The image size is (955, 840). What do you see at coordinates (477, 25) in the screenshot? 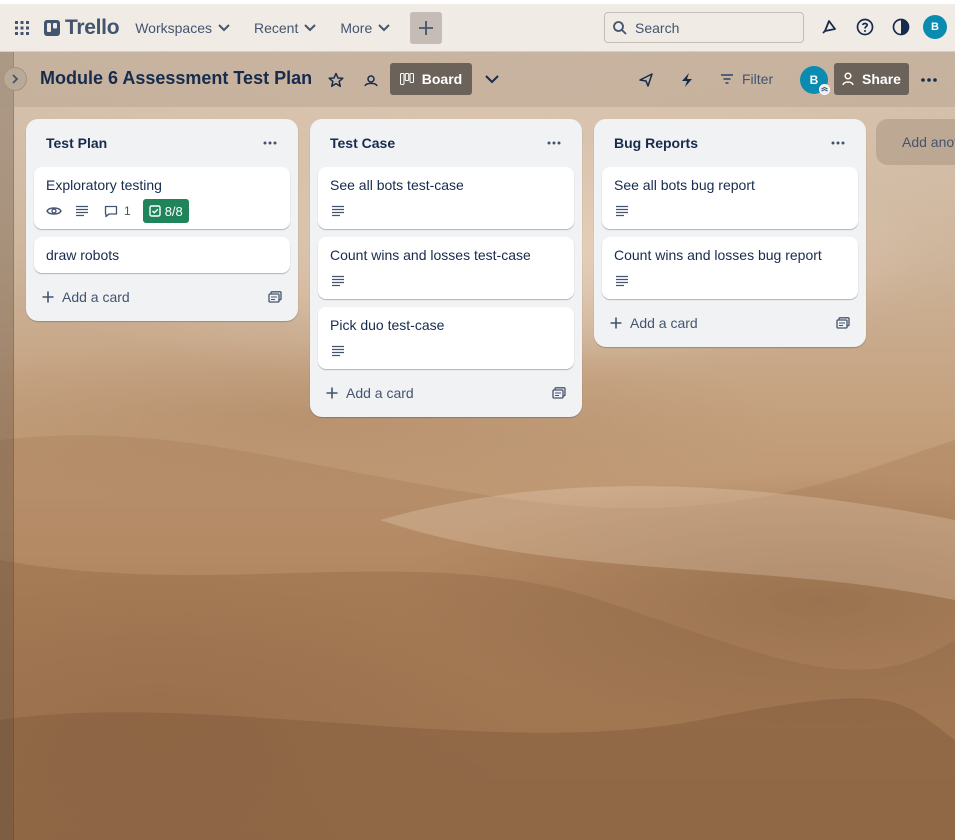
I see `top-header: Trello Workspaces Recent More B` at bounding box center [477, 25].